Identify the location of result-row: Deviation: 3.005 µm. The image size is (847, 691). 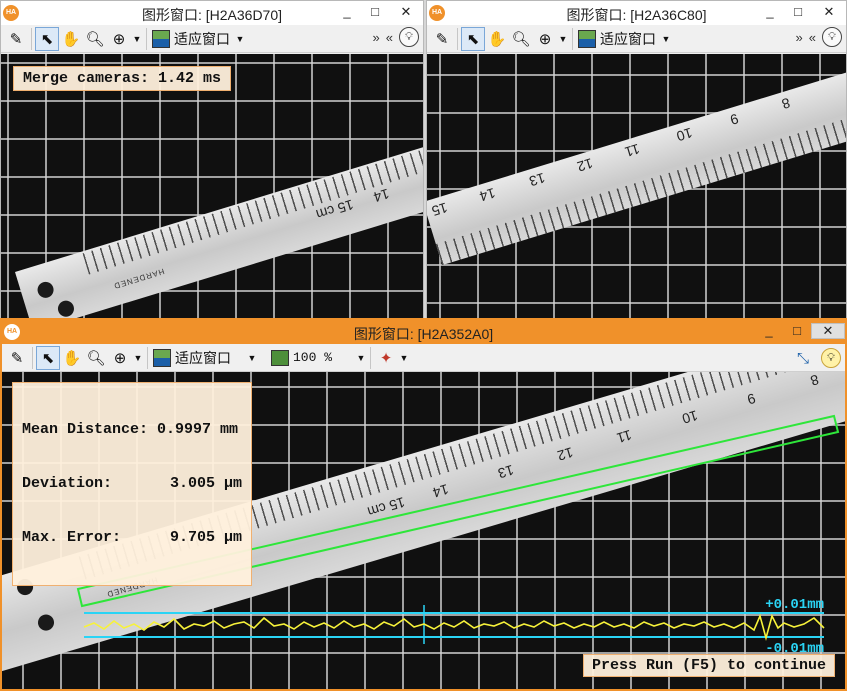
(132, 484).